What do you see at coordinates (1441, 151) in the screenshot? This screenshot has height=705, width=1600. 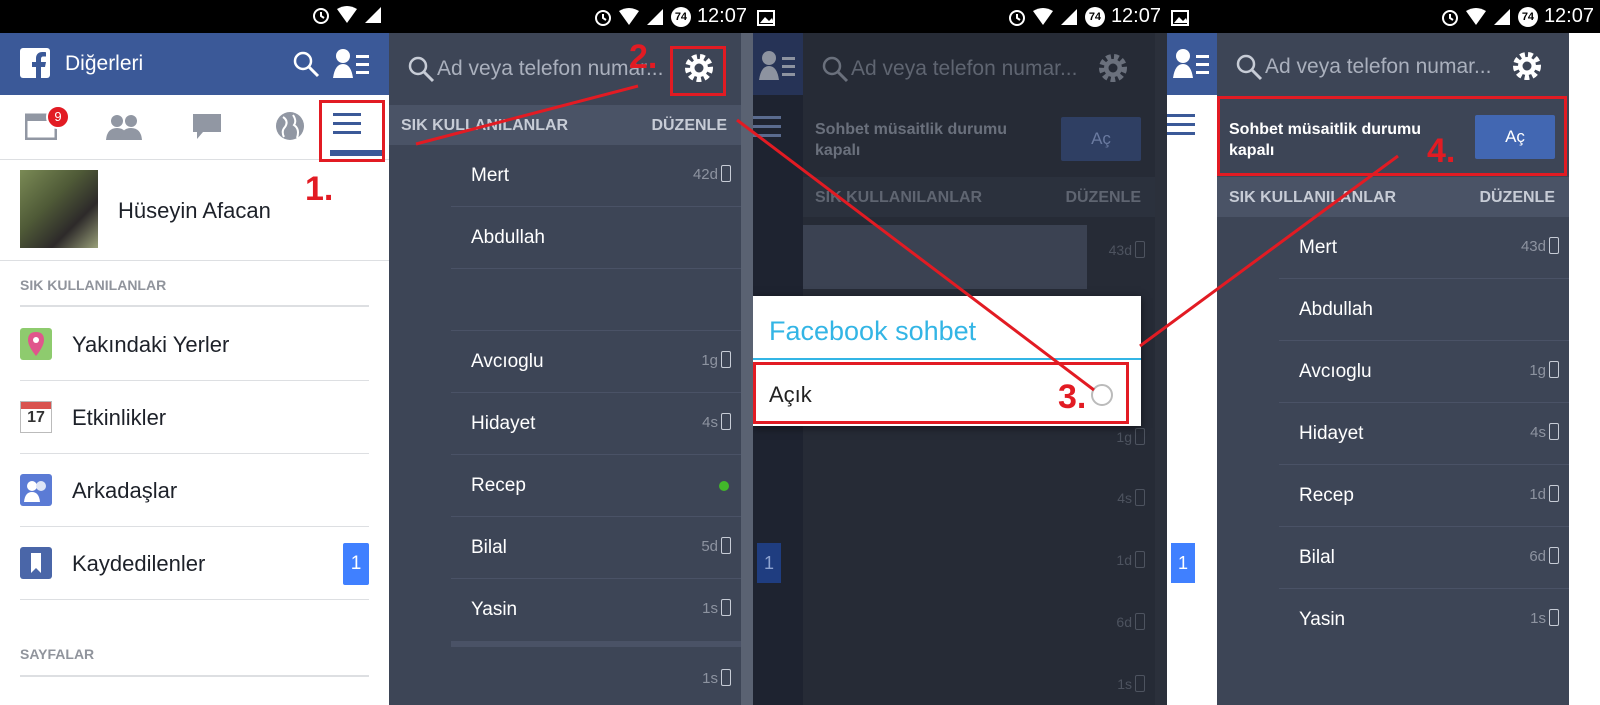 I see `step4-number: 4.` at bounding box center [1441, 151].